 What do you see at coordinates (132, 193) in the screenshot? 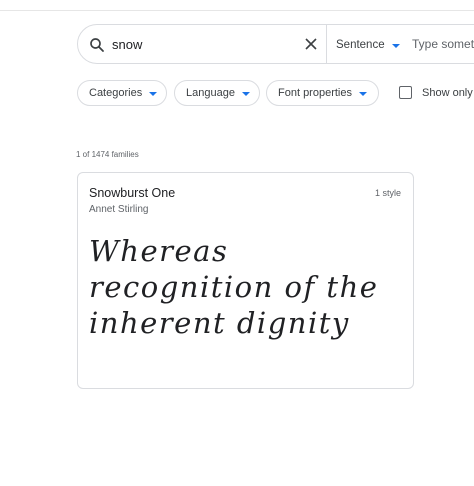
I see `font-family-name: Snowburst One` at bounding box center [132, 193].